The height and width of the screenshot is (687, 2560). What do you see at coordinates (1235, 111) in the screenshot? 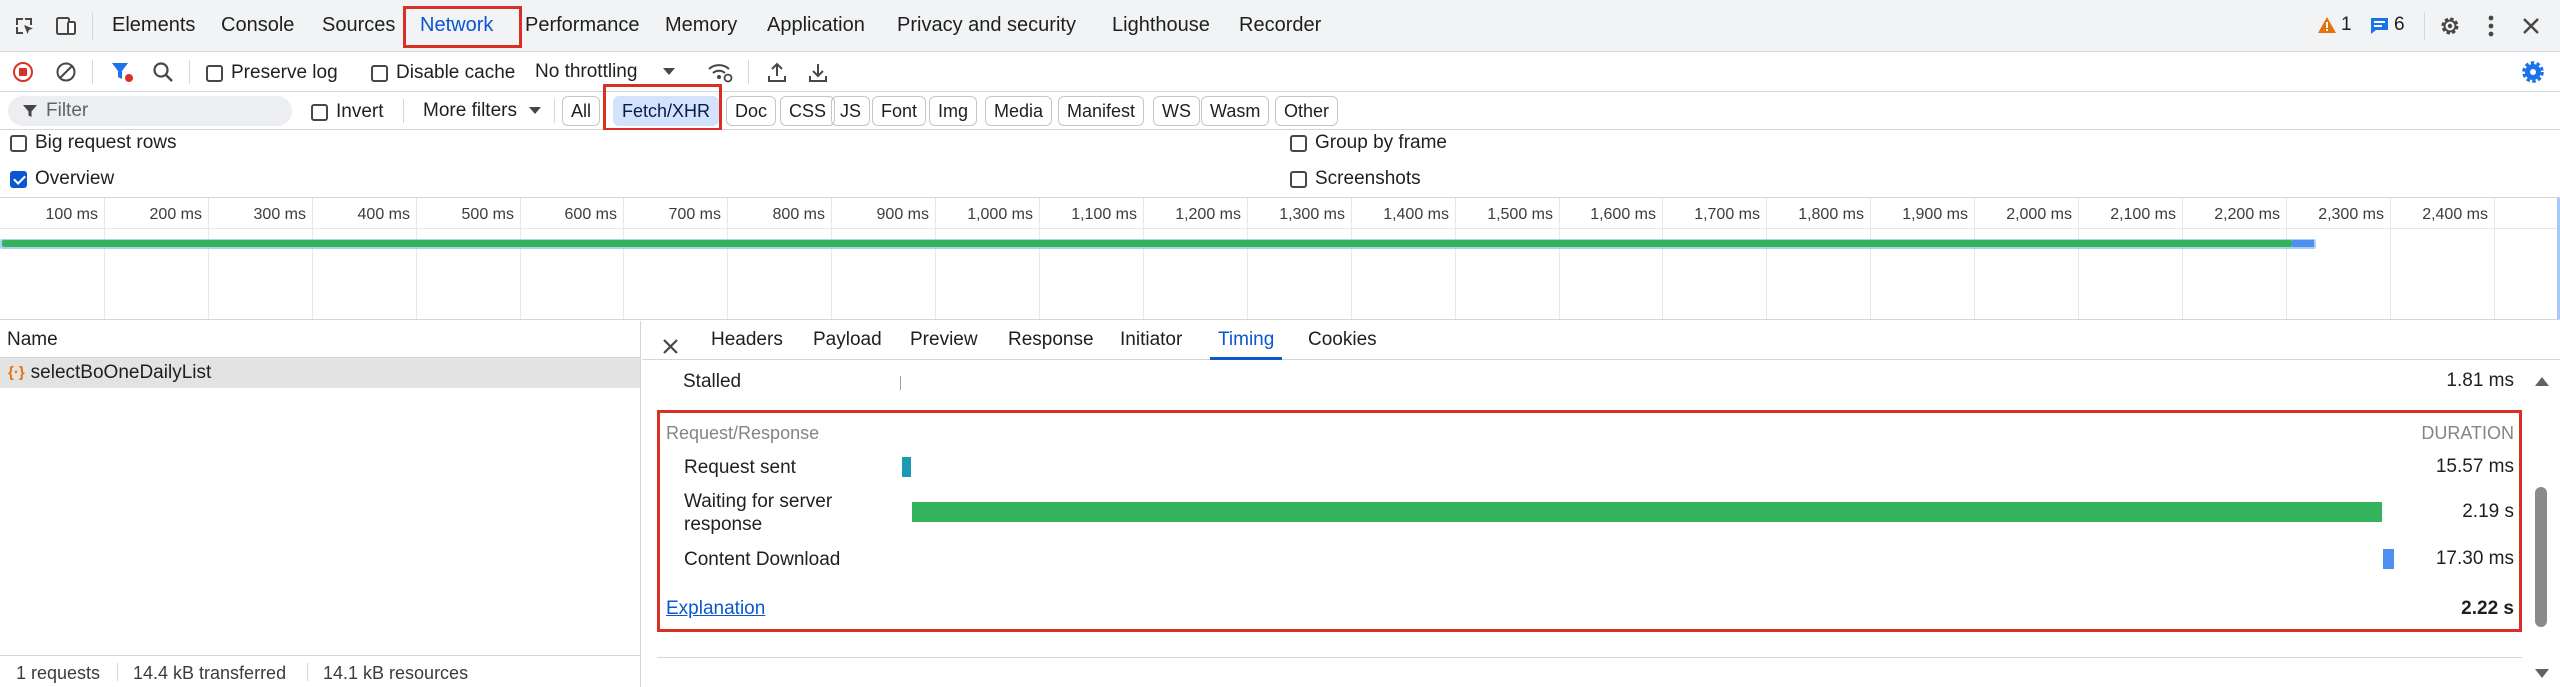
I see `filter-chip-wasm: Wasm` at bounding box center [1235, 111].